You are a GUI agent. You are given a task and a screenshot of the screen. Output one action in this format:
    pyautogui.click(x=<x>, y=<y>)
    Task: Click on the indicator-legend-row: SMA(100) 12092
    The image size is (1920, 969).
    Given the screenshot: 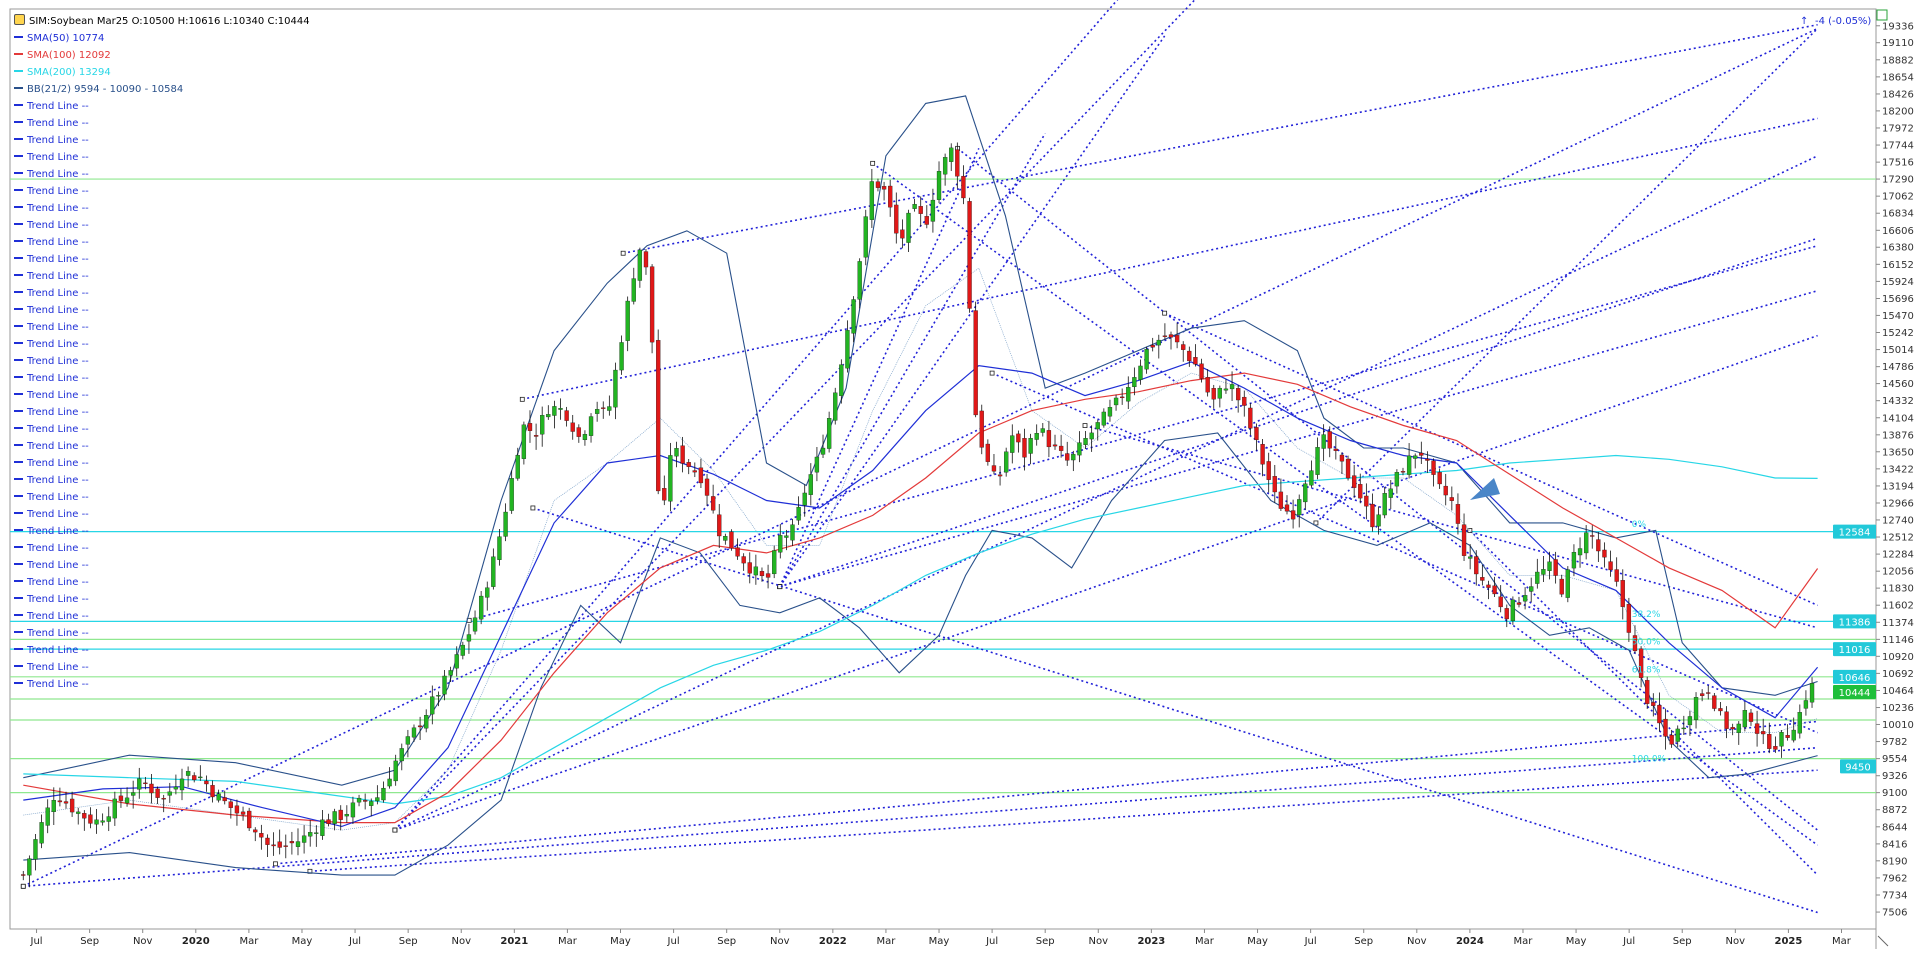 What is the action you would take?
    pyautogui.click(x=162, y=55)
    